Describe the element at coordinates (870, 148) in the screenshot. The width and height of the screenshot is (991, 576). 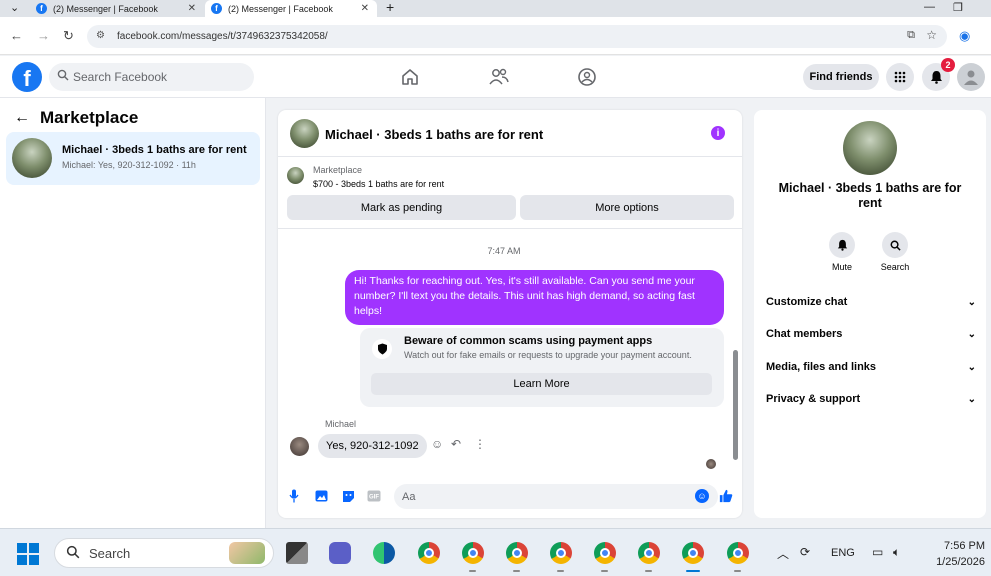
I see `listing-photo` at that location.